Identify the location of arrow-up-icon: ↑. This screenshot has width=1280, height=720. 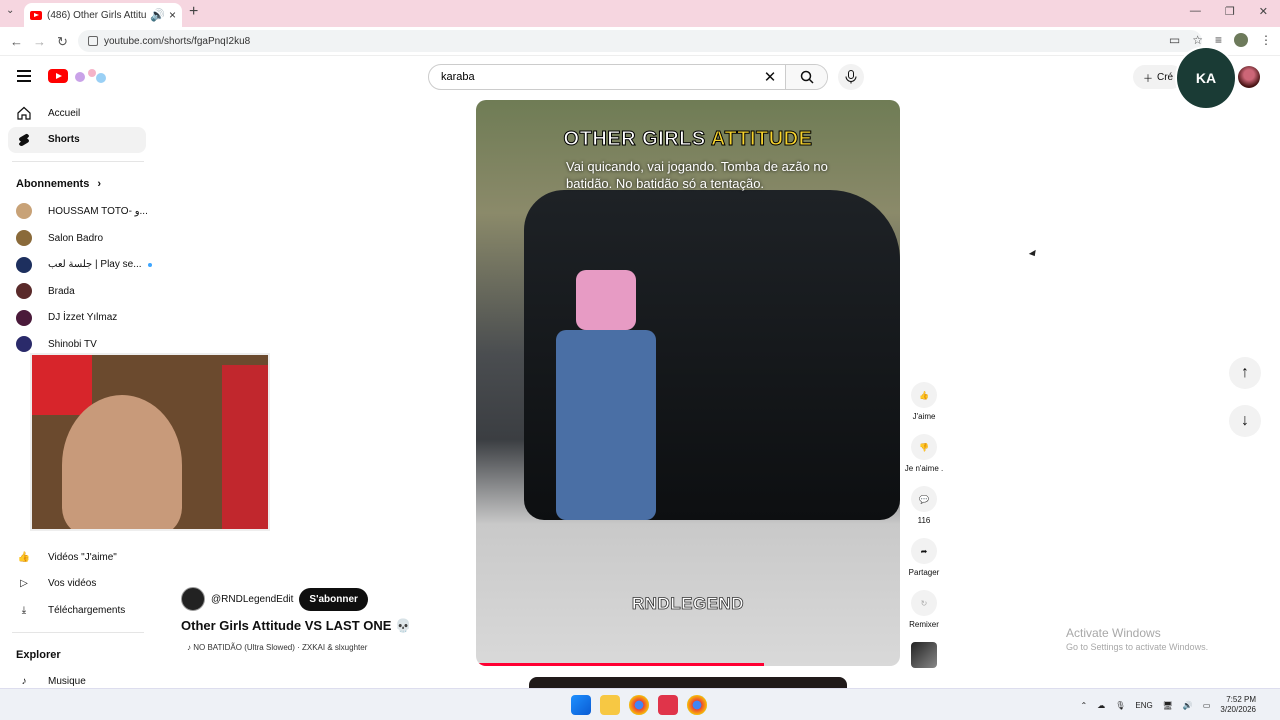
(1245, 372).